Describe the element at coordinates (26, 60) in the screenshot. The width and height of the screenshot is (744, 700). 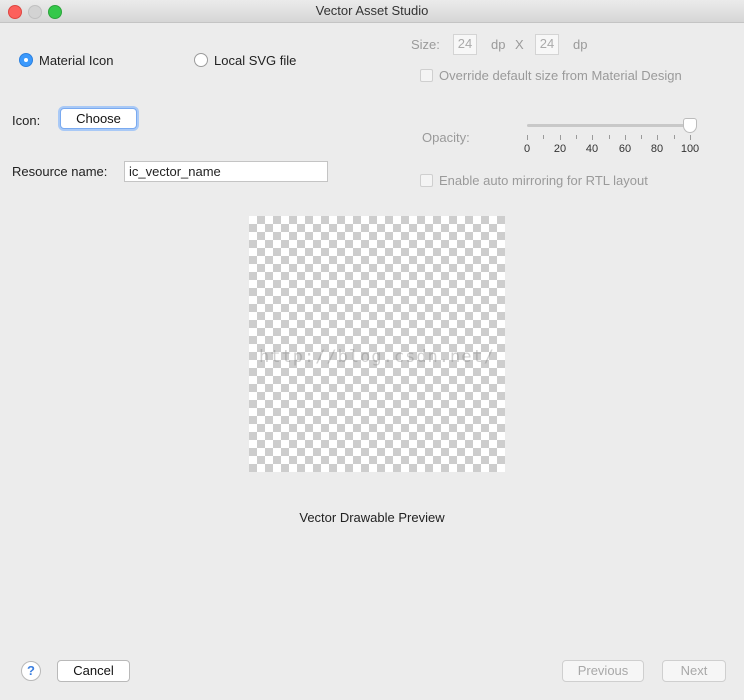
I see `material-icon-radio` at that location.